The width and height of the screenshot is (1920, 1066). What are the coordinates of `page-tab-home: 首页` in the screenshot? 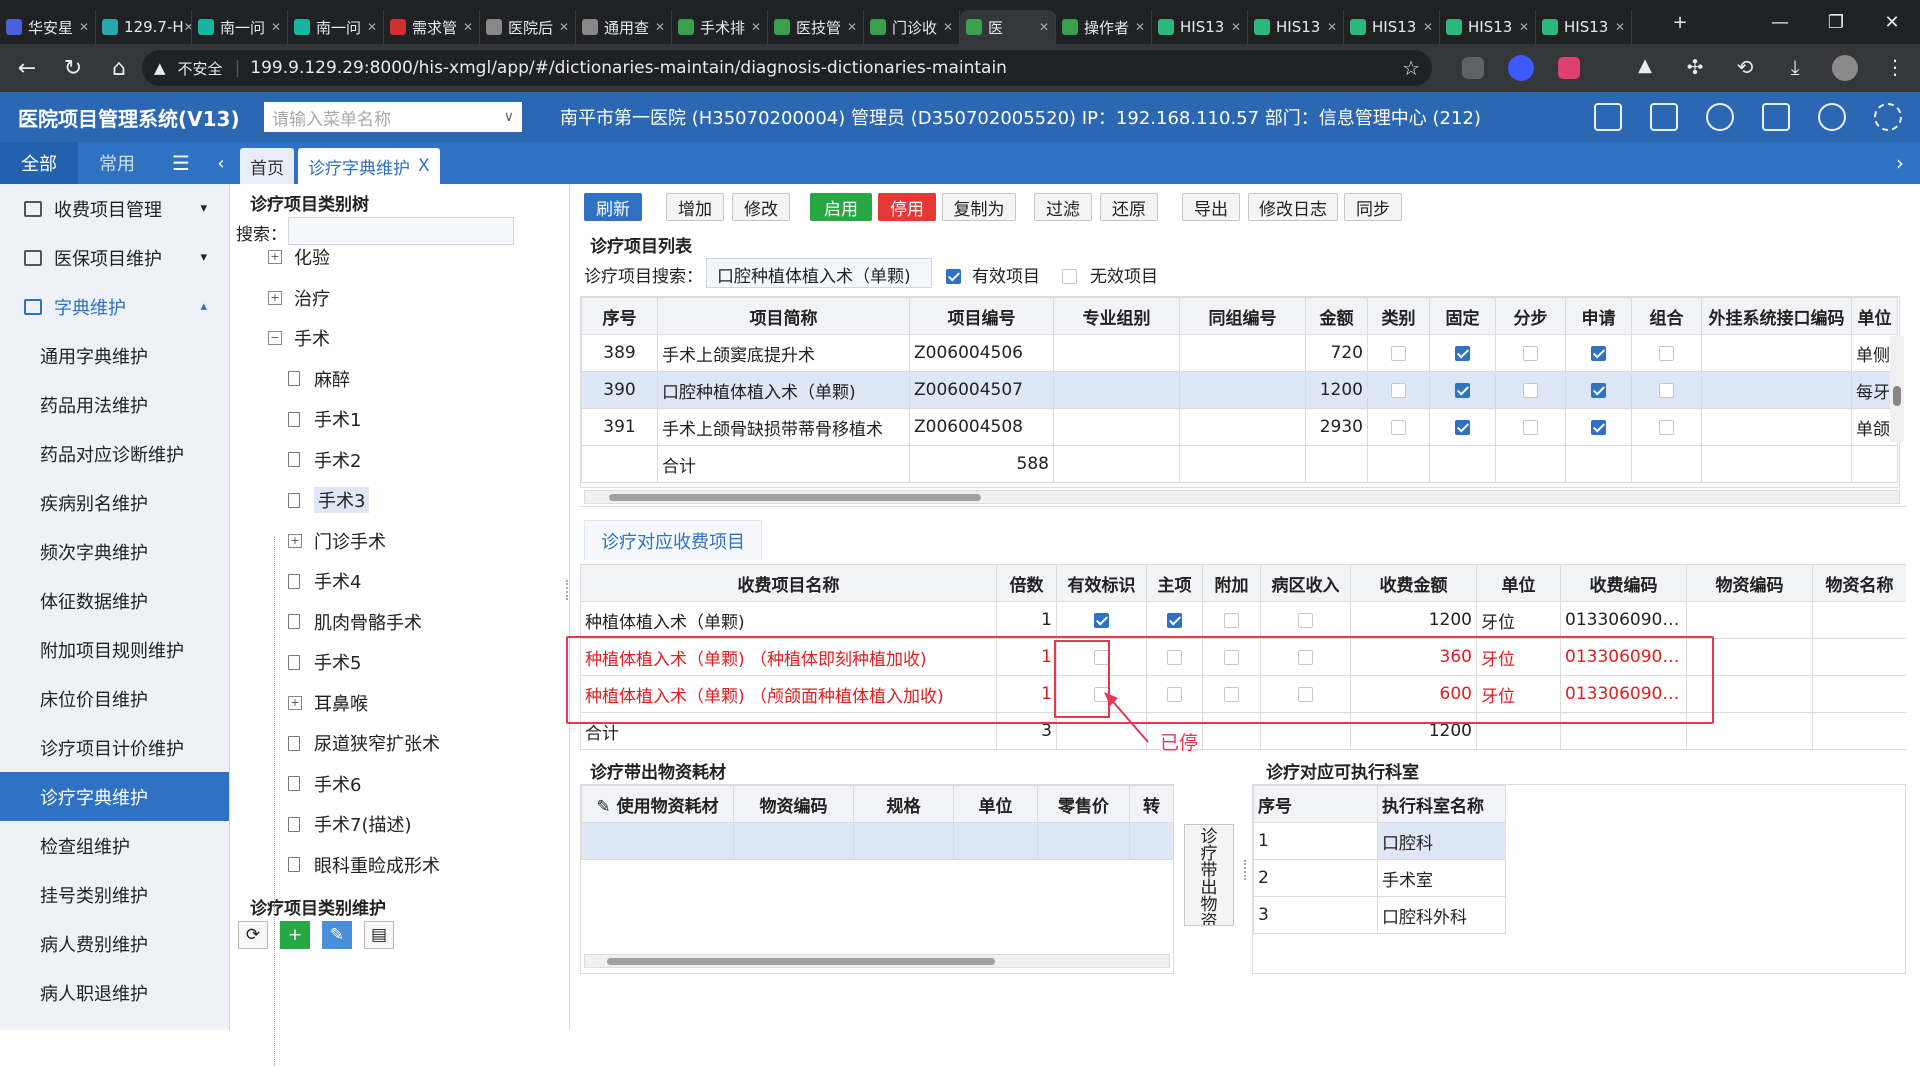 It's located at (267, 166).